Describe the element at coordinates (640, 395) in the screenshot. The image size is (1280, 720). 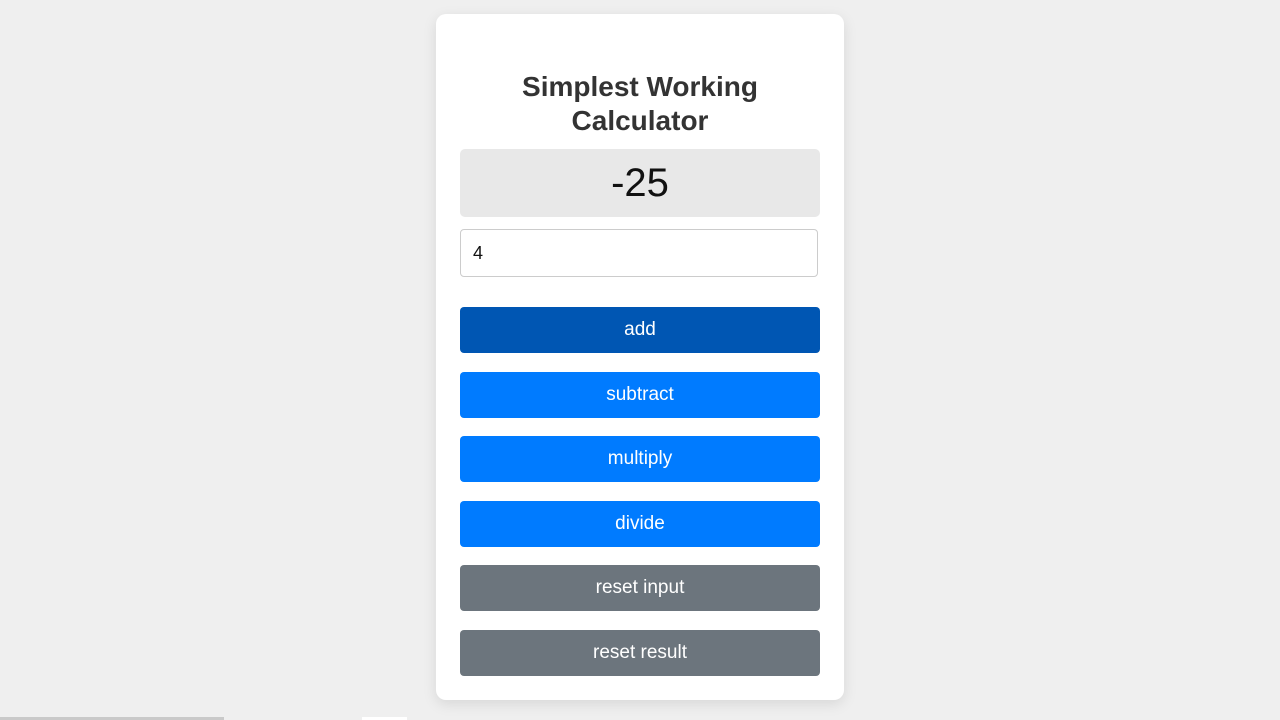
I see `subtract-button: subtract` at that location.